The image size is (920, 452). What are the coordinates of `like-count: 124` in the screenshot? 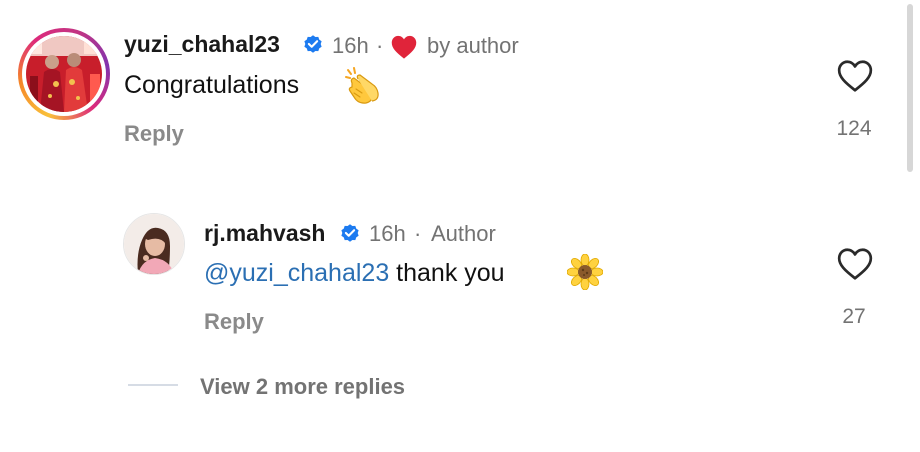 It's located at (854, 128).